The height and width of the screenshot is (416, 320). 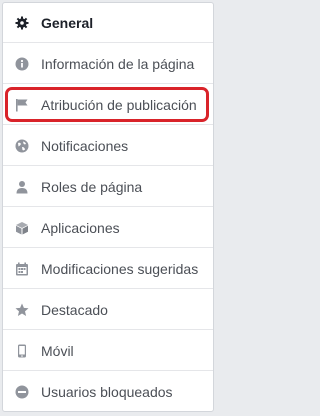 What do you see at coordinates (67, 22) in the screenshot?
I see `menu-item-label: General` at bounding box center [67, 22].